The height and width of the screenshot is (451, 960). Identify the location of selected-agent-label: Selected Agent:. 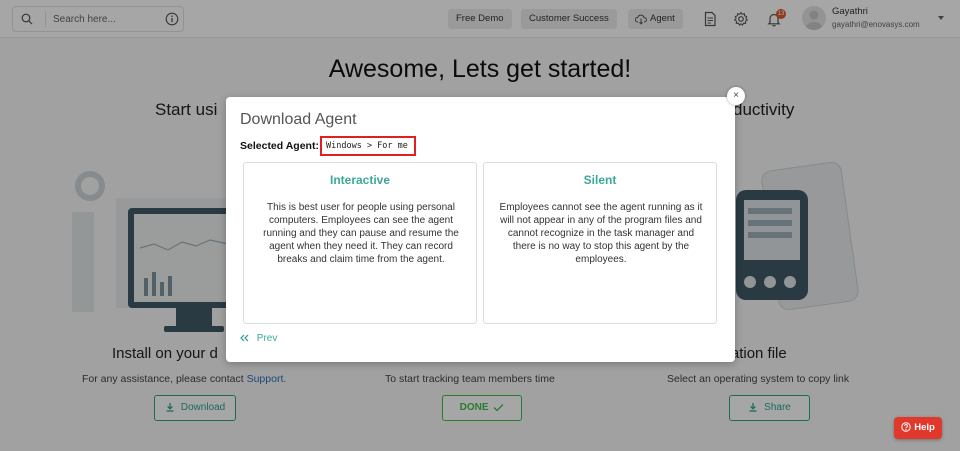
(279, 146).